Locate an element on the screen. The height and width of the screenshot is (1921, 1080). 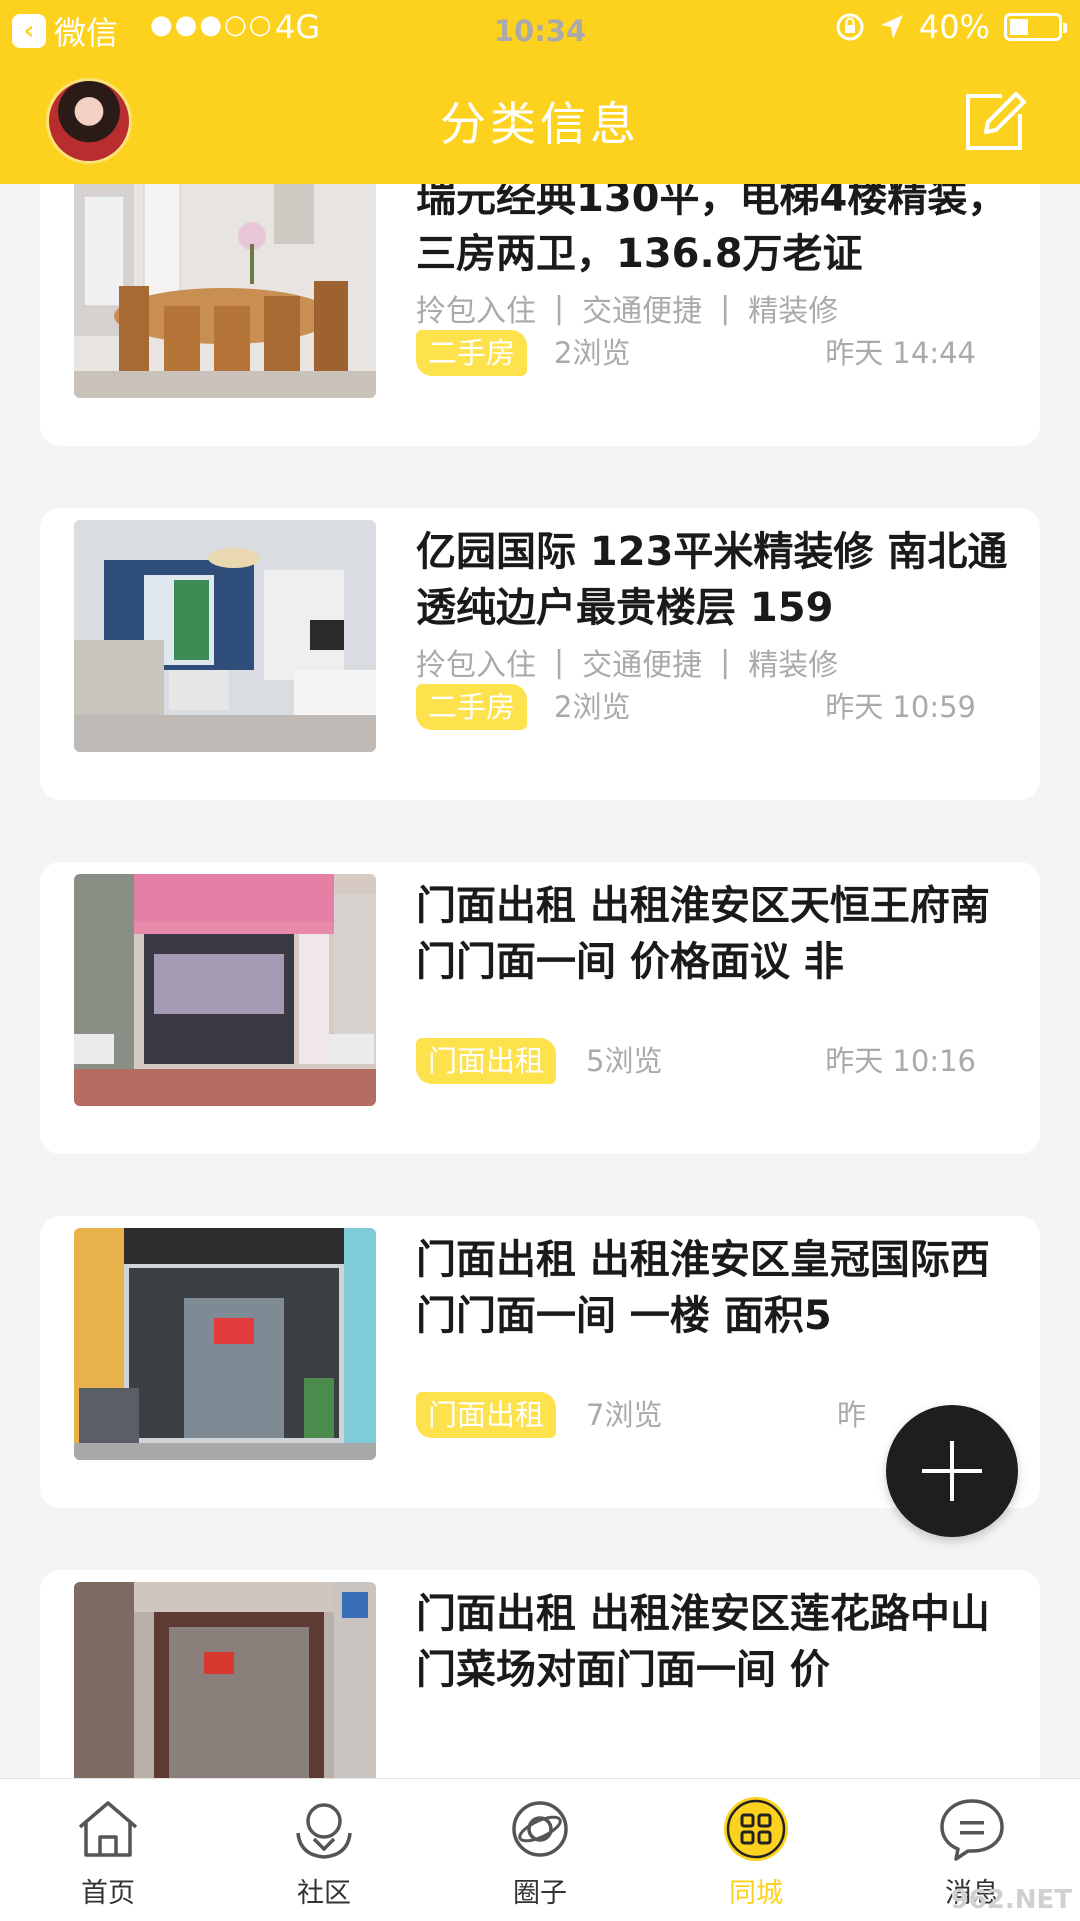
tab-community: 社区 is located at coordinates (324, 1850).